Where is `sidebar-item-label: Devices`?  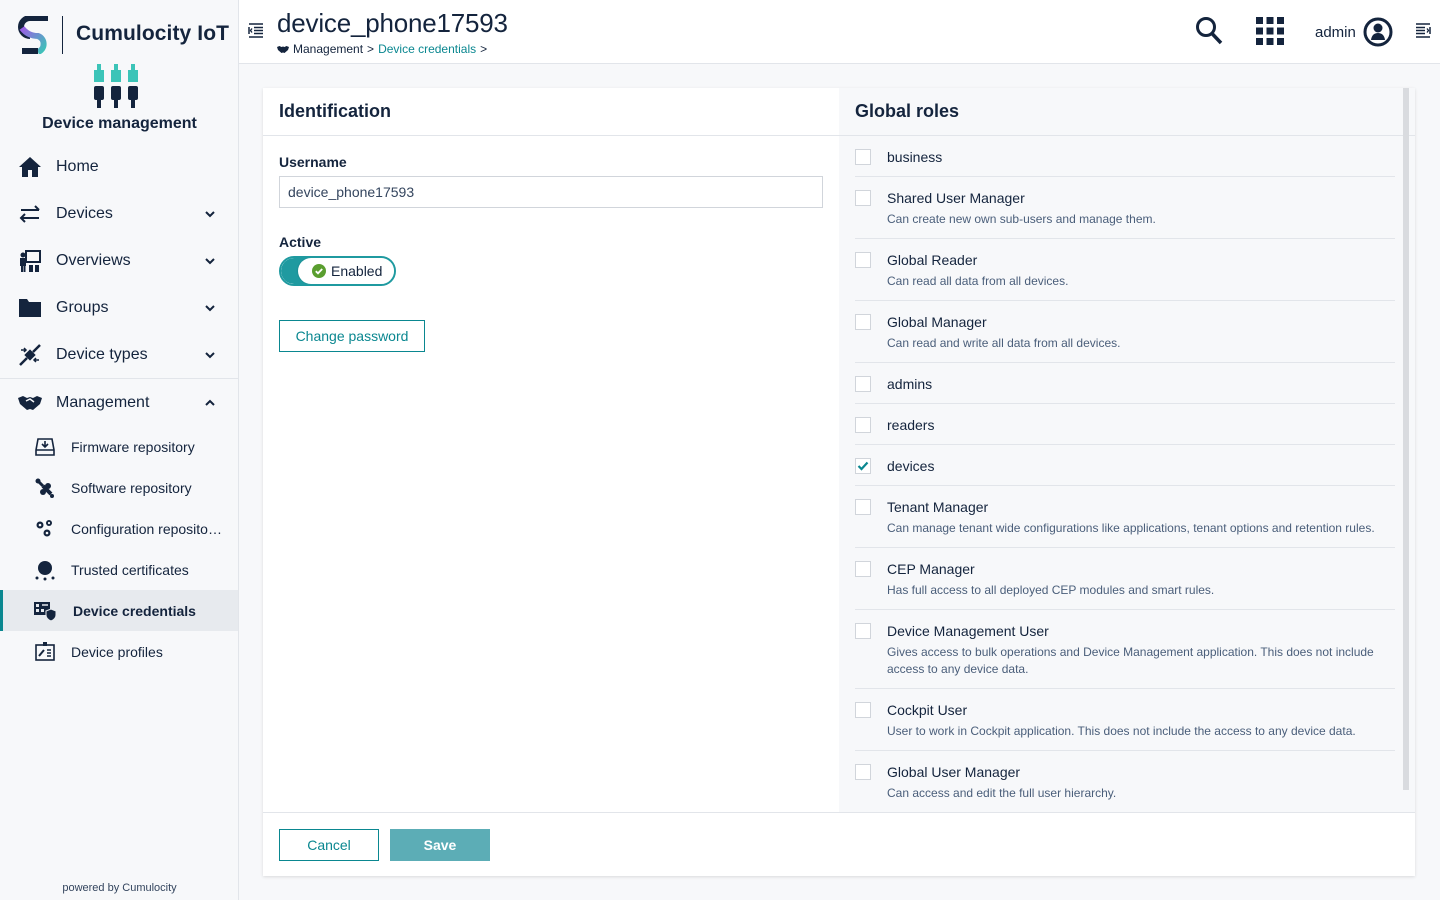
sidebar-item-label: Devices is located at coordinates (84, 213).